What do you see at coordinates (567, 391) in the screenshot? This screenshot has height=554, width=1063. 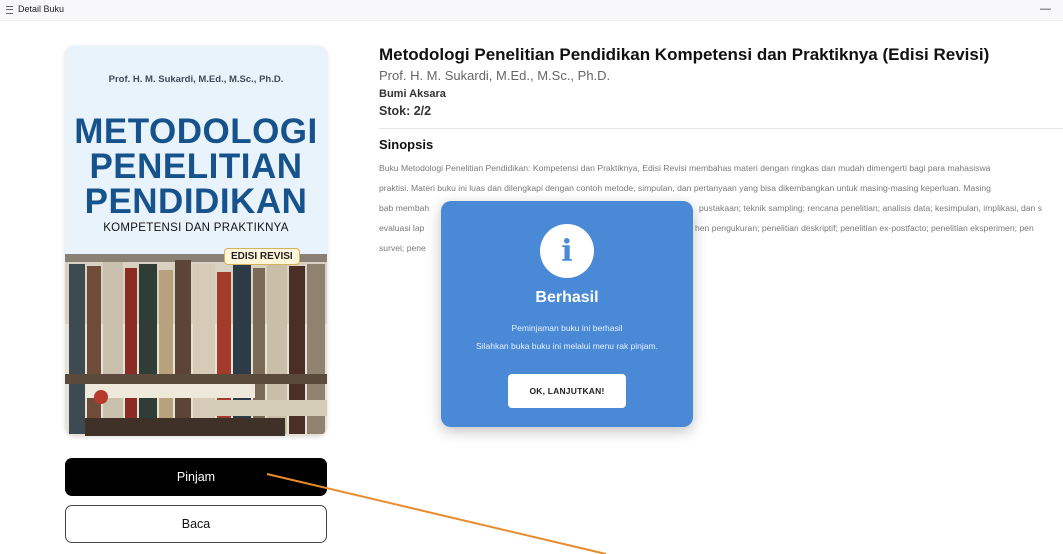 I see `ok-continue-button: OK, LANJUTKAN!` at bounding box center [567, 391].